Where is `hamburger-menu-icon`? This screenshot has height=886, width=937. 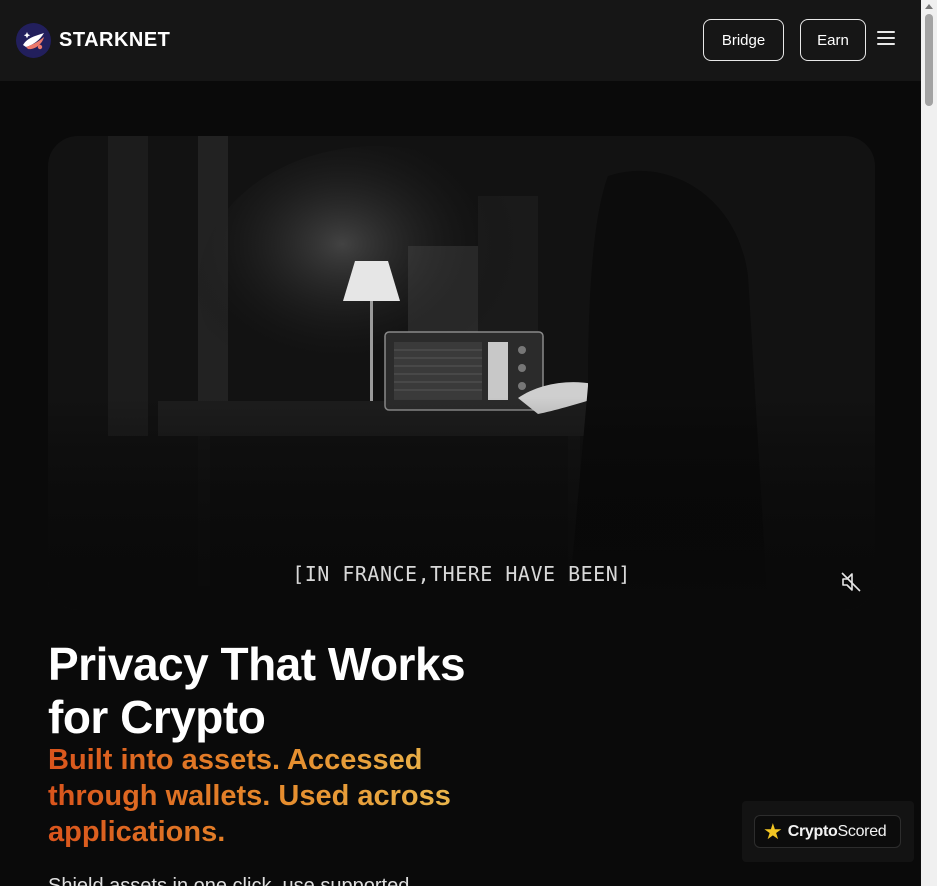 hamburger-menu-icon is located at coordinates (886, 40).